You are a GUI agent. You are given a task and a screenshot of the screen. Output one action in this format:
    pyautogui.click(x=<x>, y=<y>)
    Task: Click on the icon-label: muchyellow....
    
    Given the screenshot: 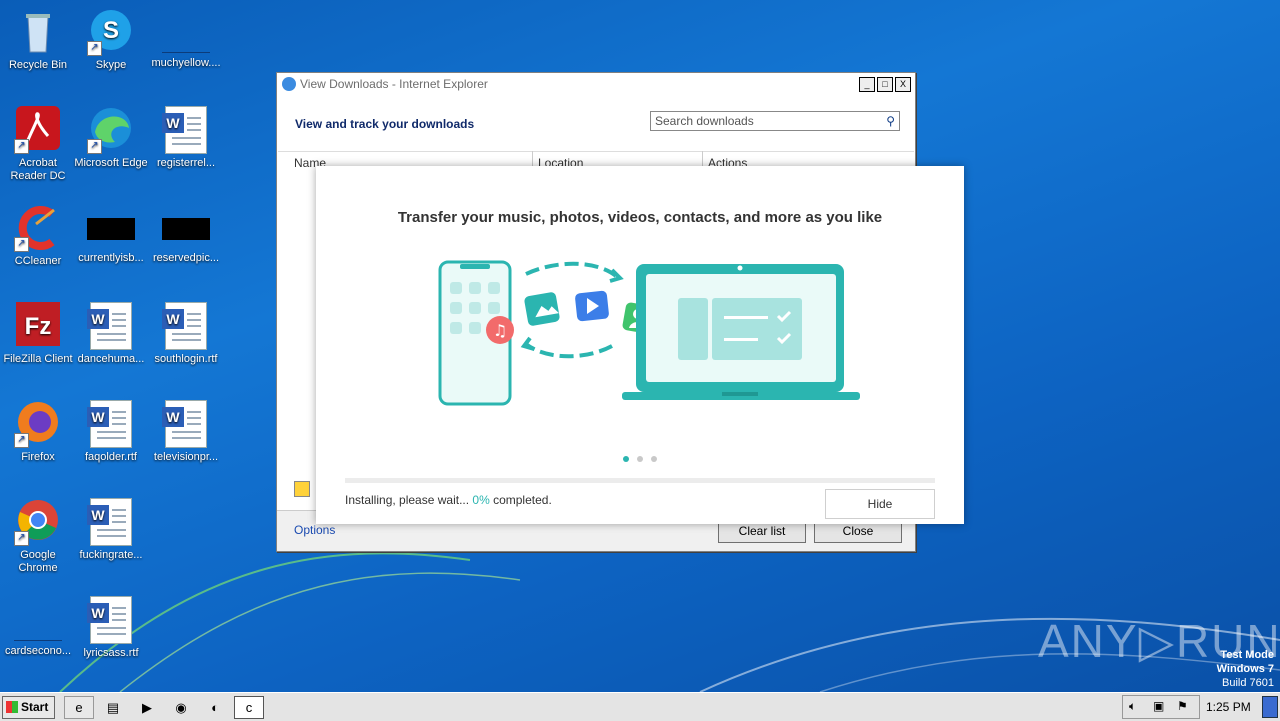 What is the action you would take?
    pyautogui.click(x=186, y=63)
    